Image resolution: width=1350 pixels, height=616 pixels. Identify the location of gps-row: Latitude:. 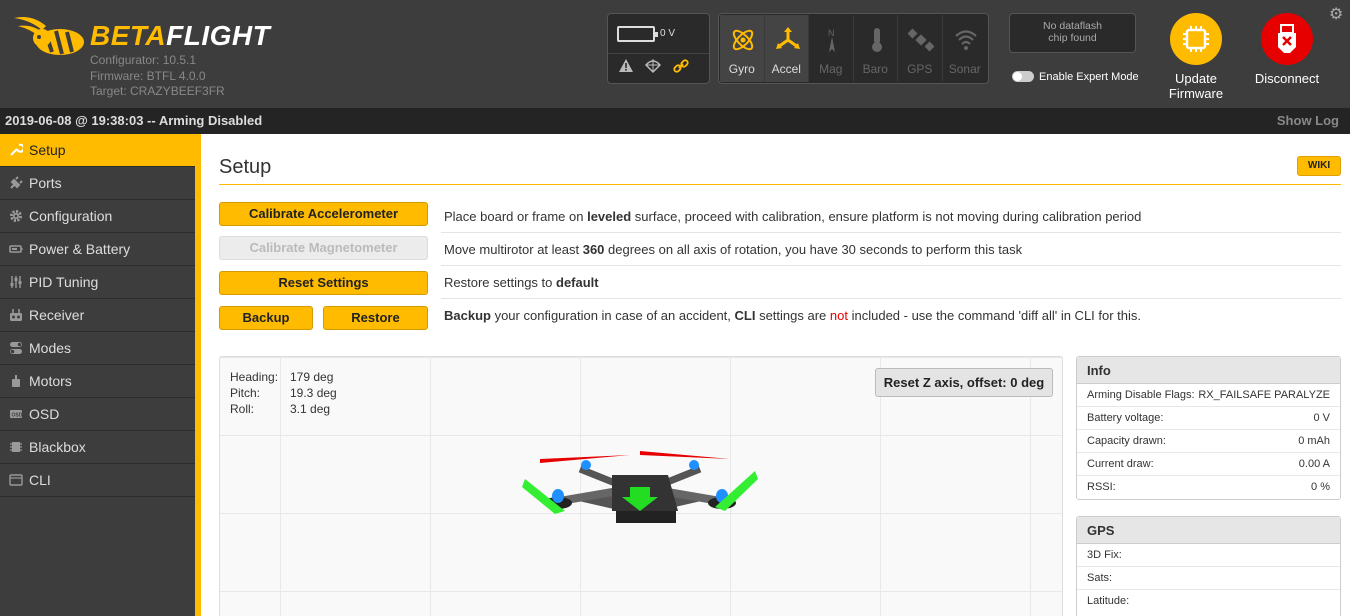
(1108, 601).